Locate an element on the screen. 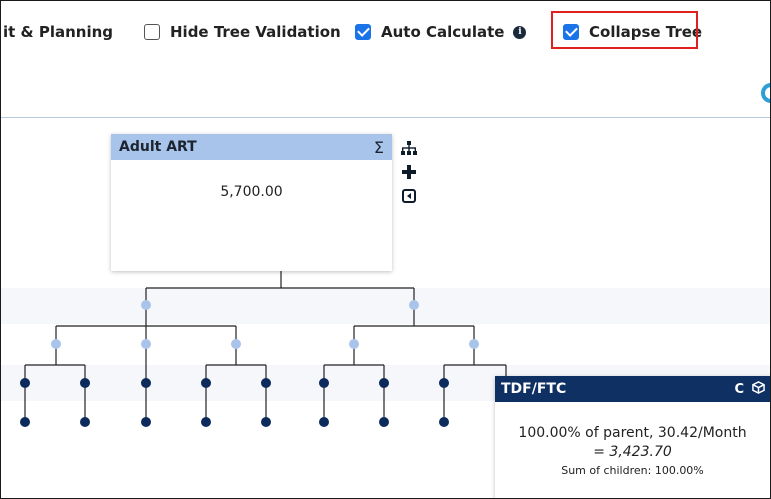  root-node-title: Adult ART is located at coordinates (158, 147).